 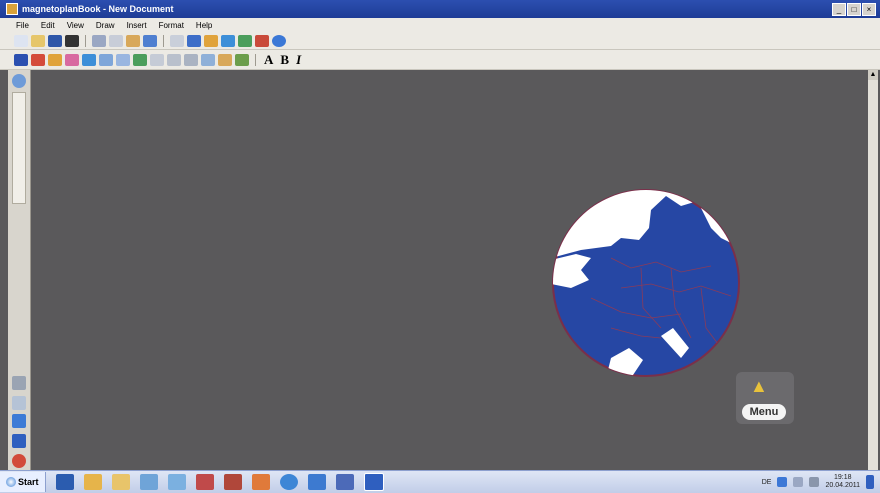 What do you see at coordinates (140, 59) in the screenshot?
I see `fill-color-icon` at bounding box center [140, 59].